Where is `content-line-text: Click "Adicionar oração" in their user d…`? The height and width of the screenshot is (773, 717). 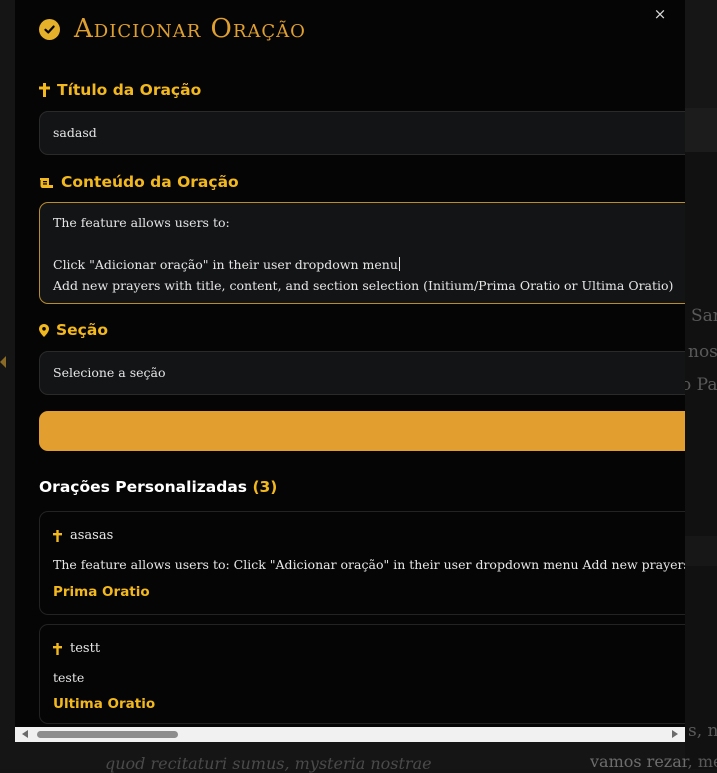 content-line-text: Click "Adicionar oração" in their user d… is located at coordinates (225, 264).